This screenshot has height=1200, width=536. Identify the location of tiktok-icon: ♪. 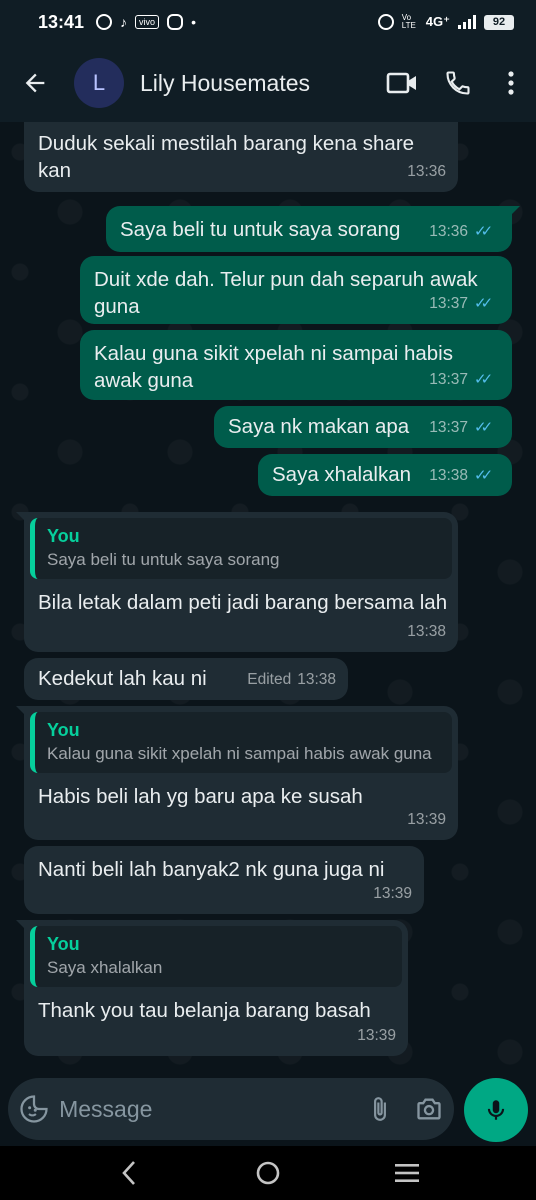
(124, 22).